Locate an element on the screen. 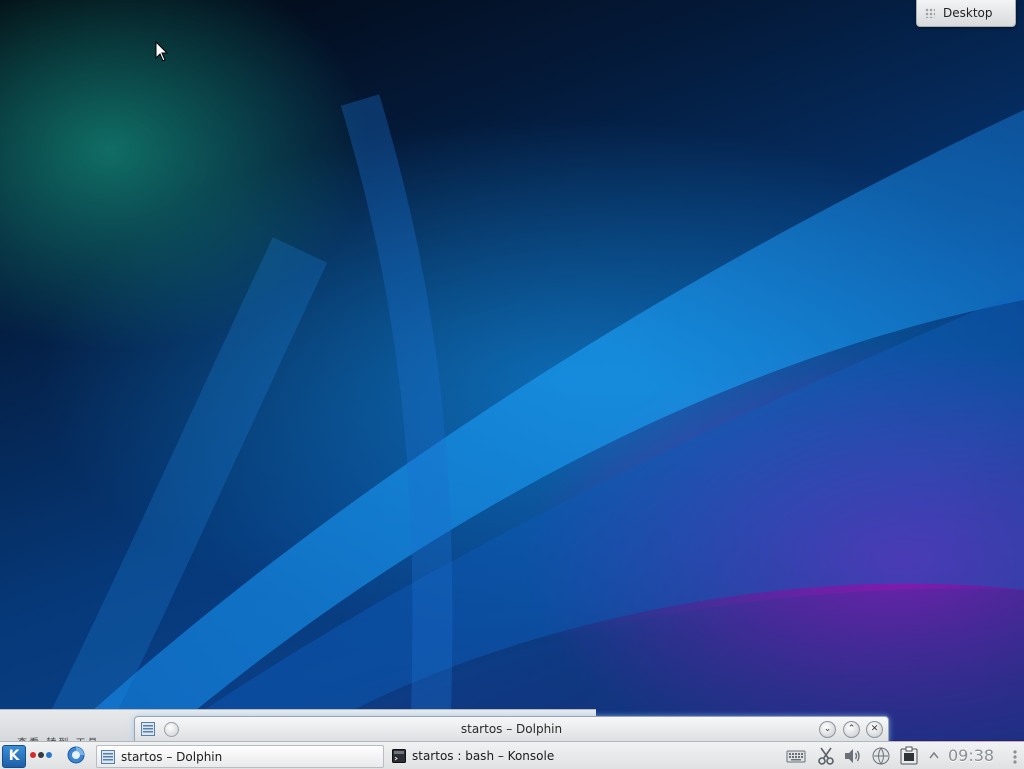  taskbar-item-label: startos – Dolphin is located at coordinates (172, 756).